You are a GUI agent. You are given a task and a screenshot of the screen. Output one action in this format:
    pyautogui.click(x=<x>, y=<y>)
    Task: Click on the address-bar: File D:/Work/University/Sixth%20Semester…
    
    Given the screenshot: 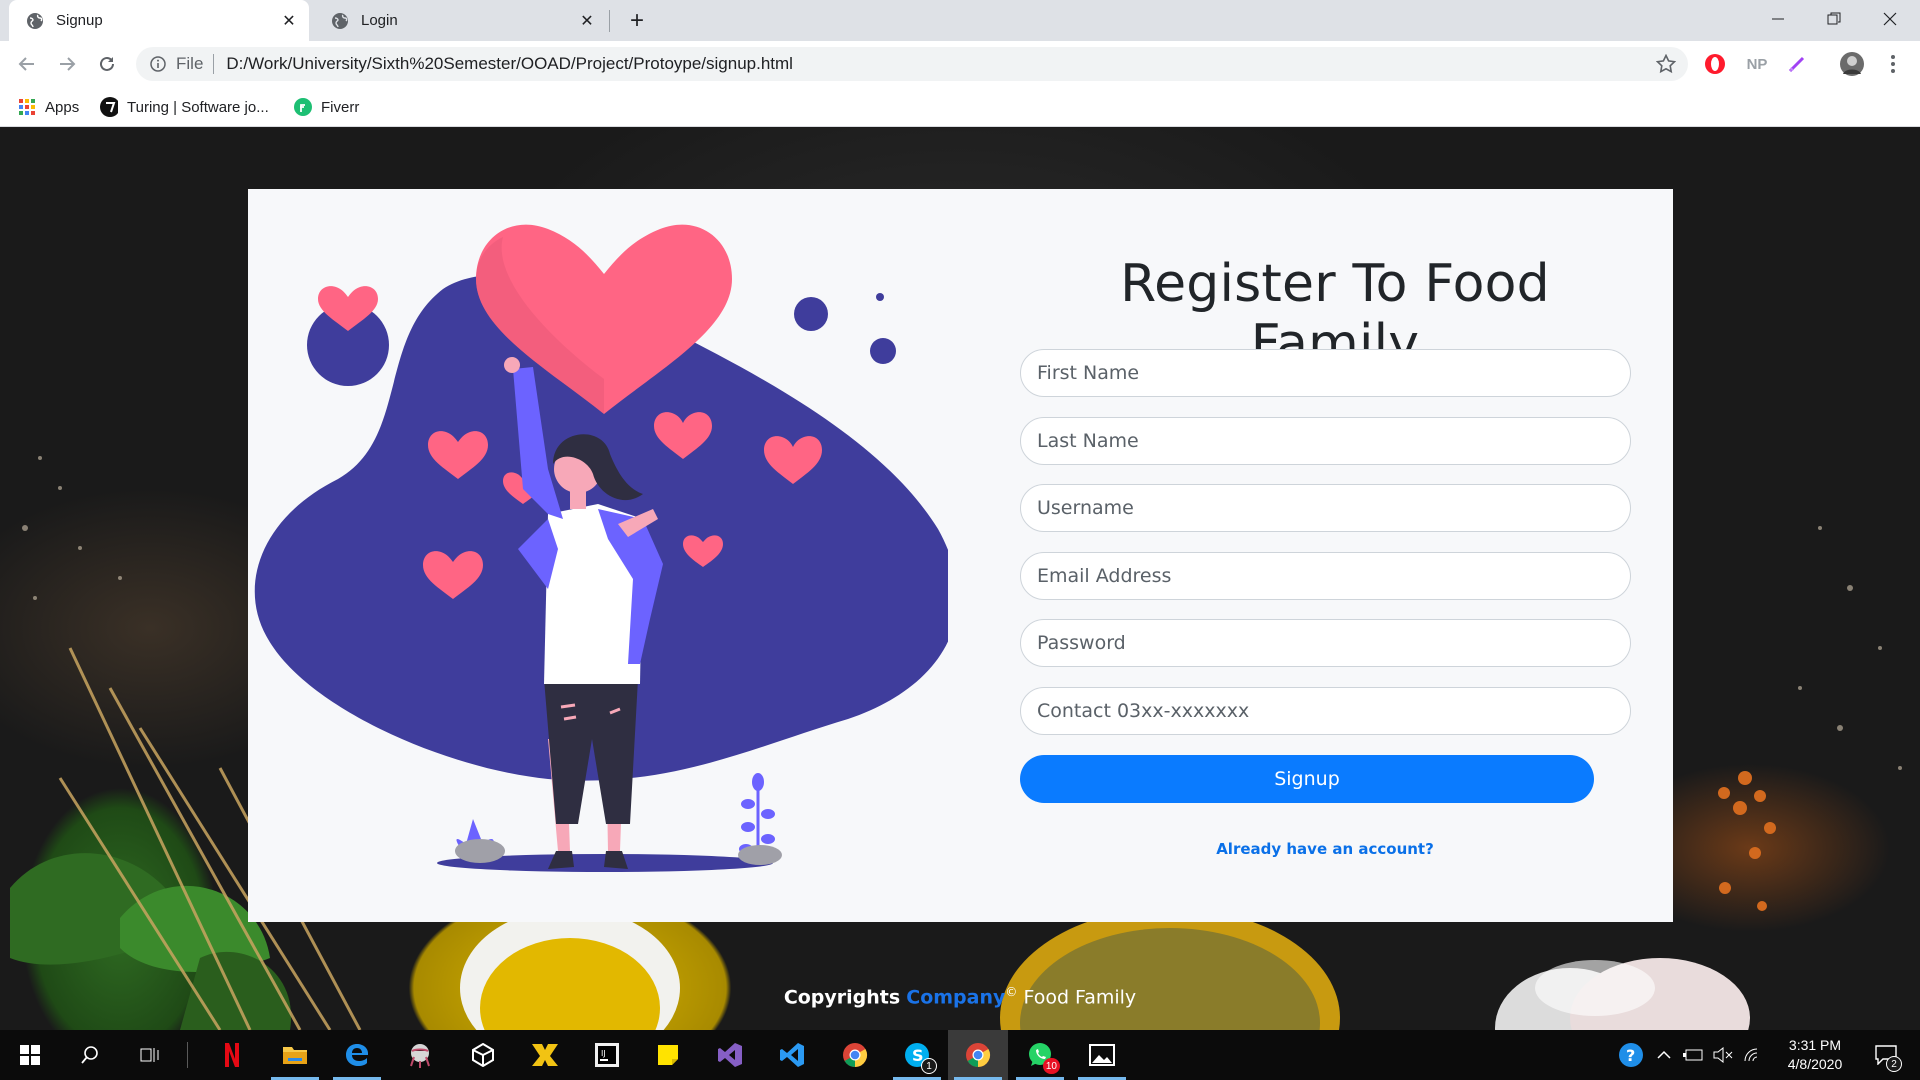 What is the action you would take?
    pyautogui.click(x=912, y=64)
    